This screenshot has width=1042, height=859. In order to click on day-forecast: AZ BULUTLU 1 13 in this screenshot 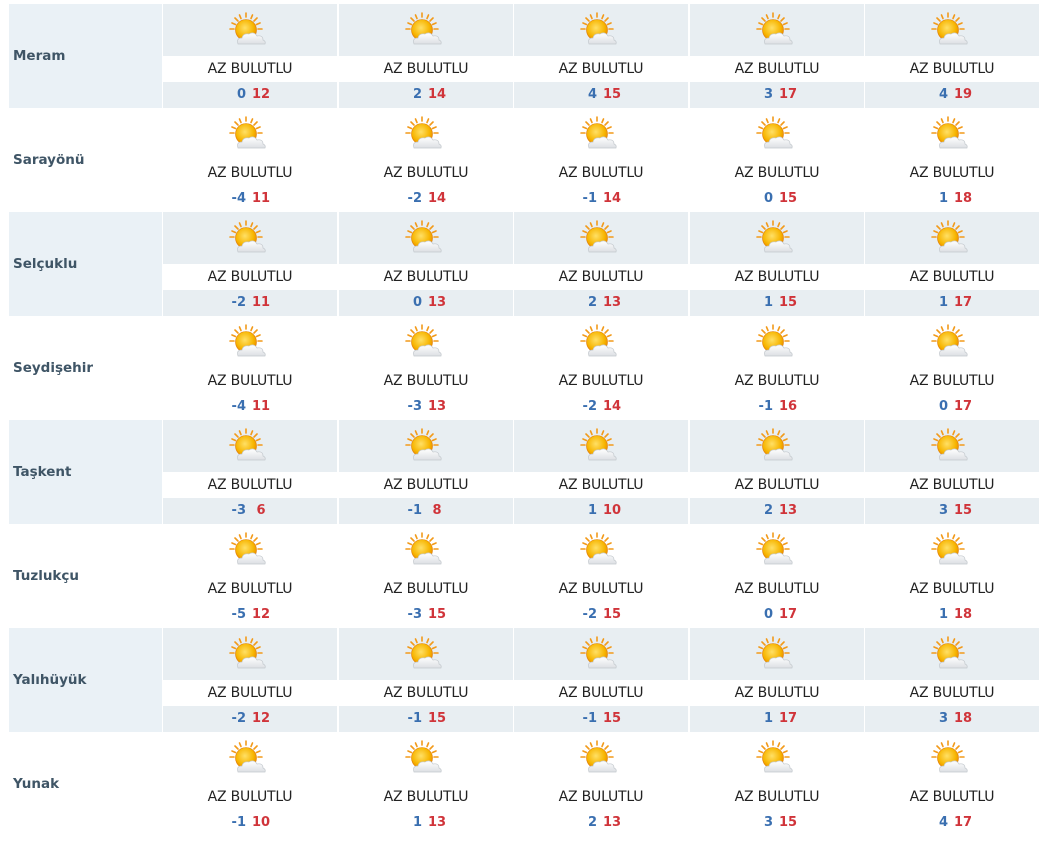, I will do `click(426, 784)`.